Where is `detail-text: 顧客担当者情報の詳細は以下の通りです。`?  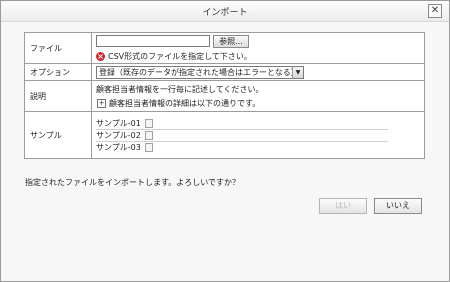
detail-text: 顧客担当者情報の詳細は以下の通りです。 is located at coordinates (185, 103).